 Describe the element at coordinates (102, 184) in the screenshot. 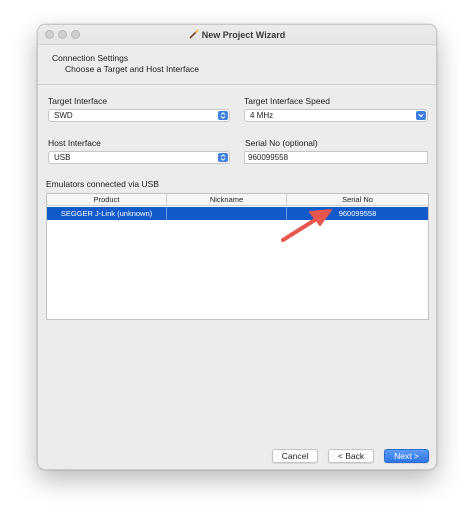

I see `emulators-label: Emulators connected via USB` at that location.